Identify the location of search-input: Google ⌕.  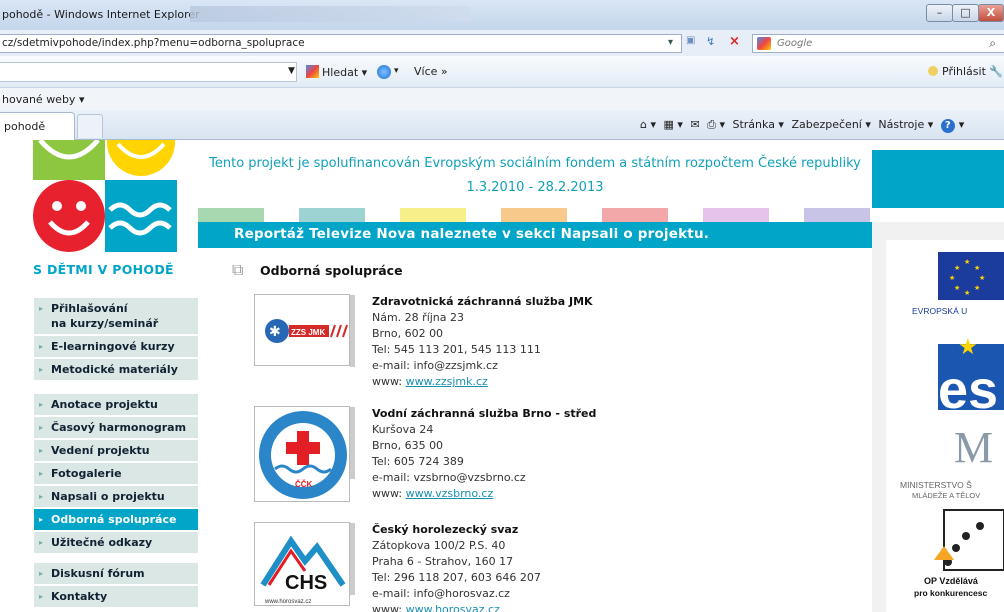
(878, 43).